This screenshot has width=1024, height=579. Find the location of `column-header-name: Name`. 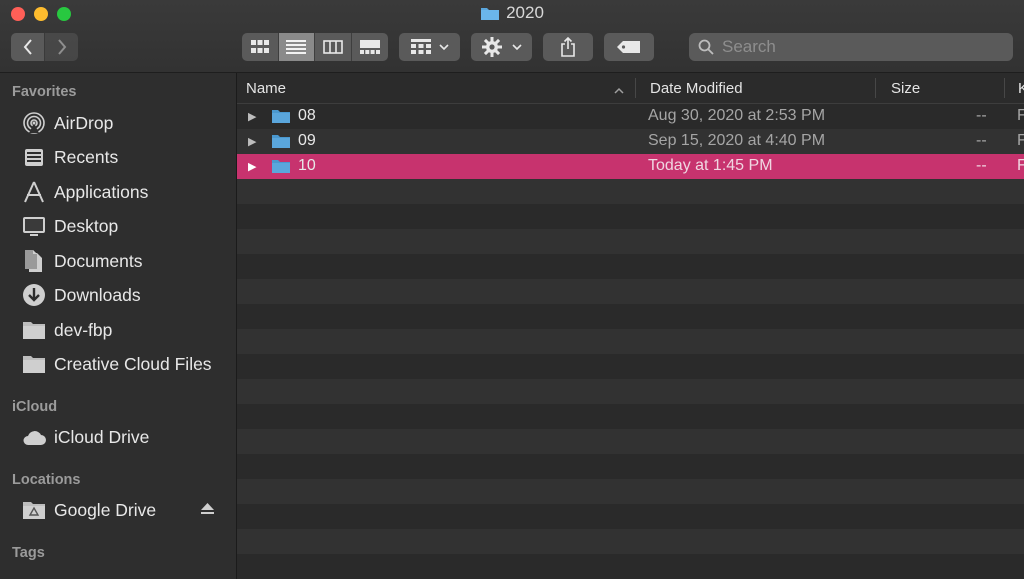

column-header-name: Name is located at coordinates (266, 88).